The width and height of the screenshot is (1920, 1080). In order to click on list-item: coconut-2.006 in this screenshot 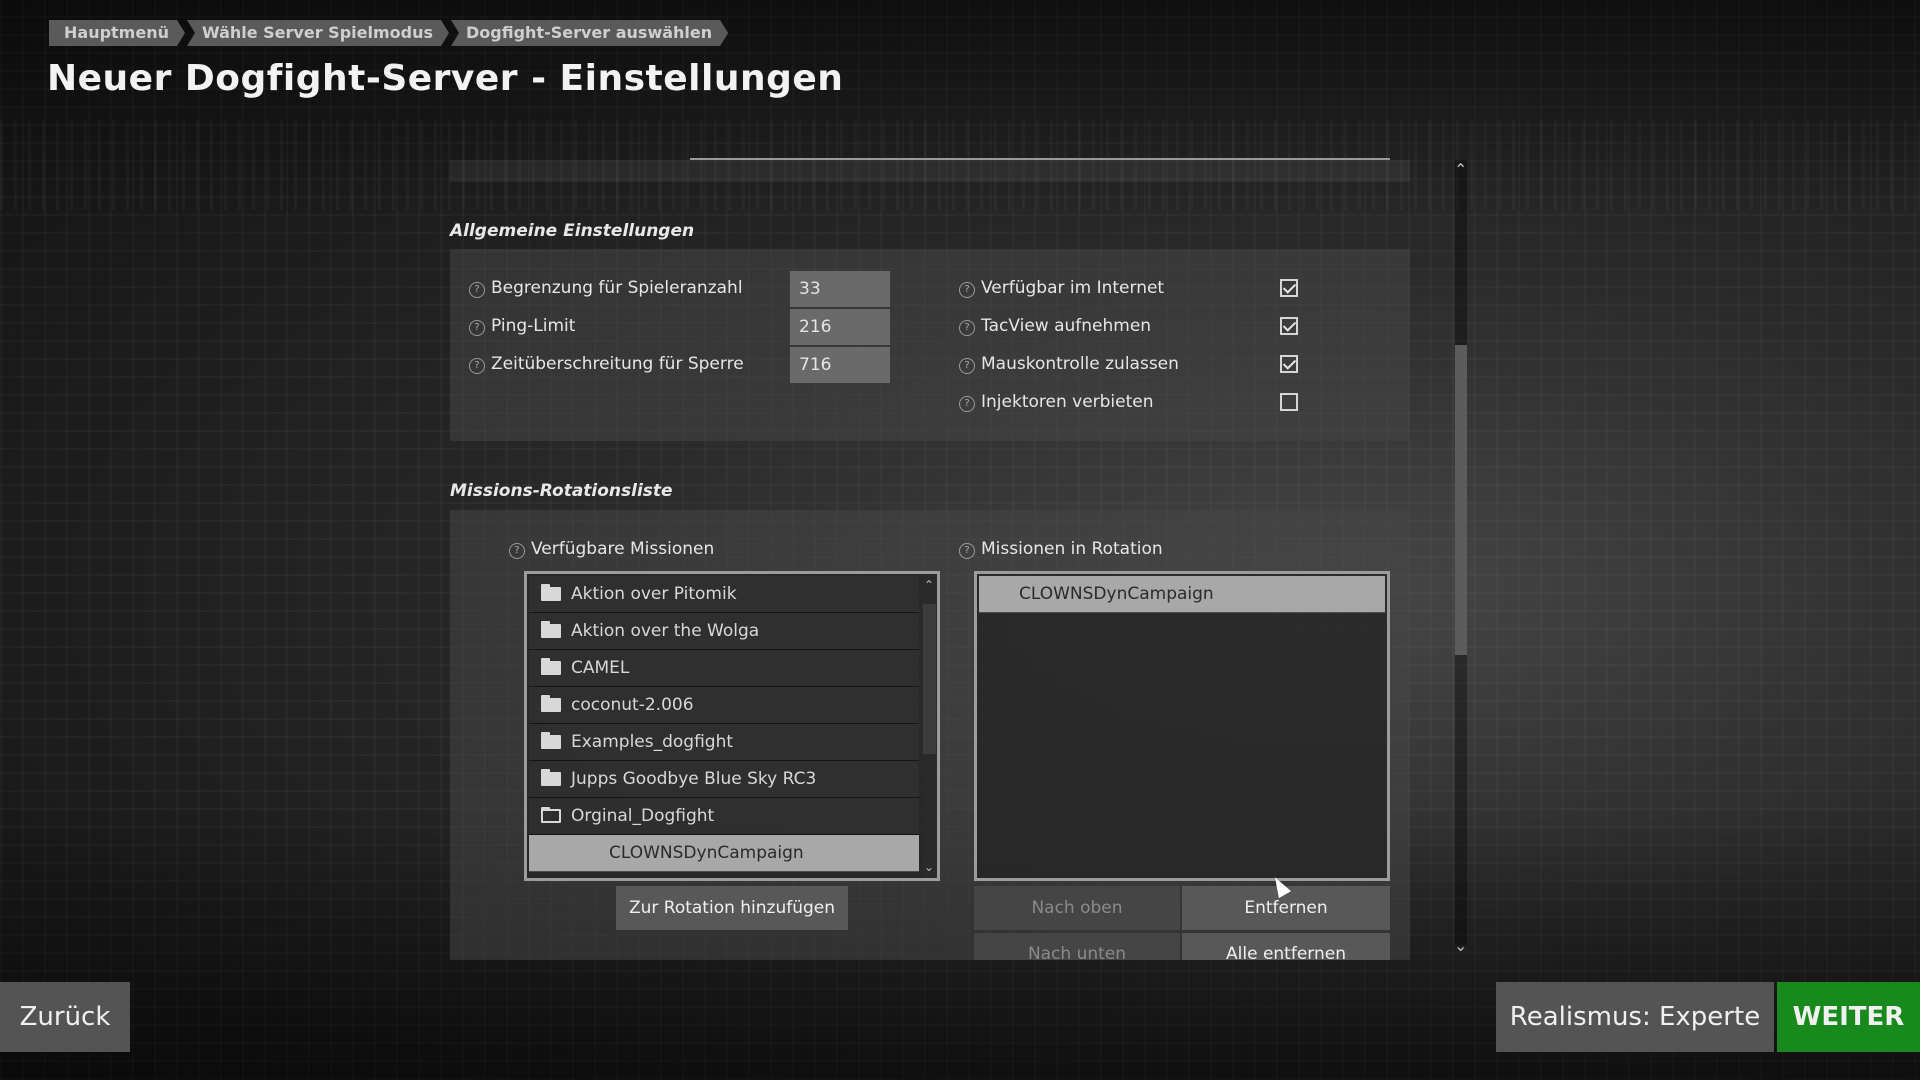, I will do `click(724, 705)`.